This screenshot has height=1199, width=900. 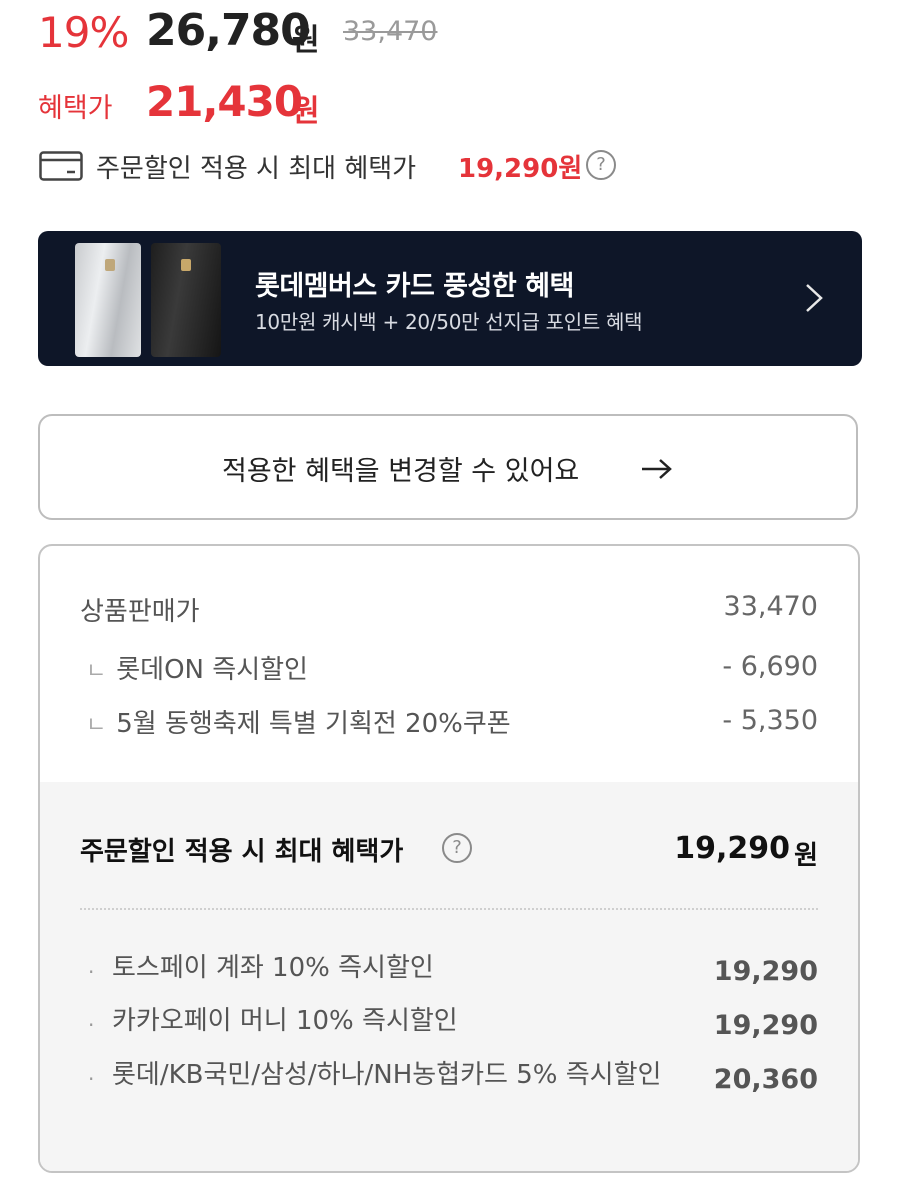 What do you see at coordinates (224, 101) in the screenshot?
I see `benefit-price: 21,430` at bounding box center [224, 101].